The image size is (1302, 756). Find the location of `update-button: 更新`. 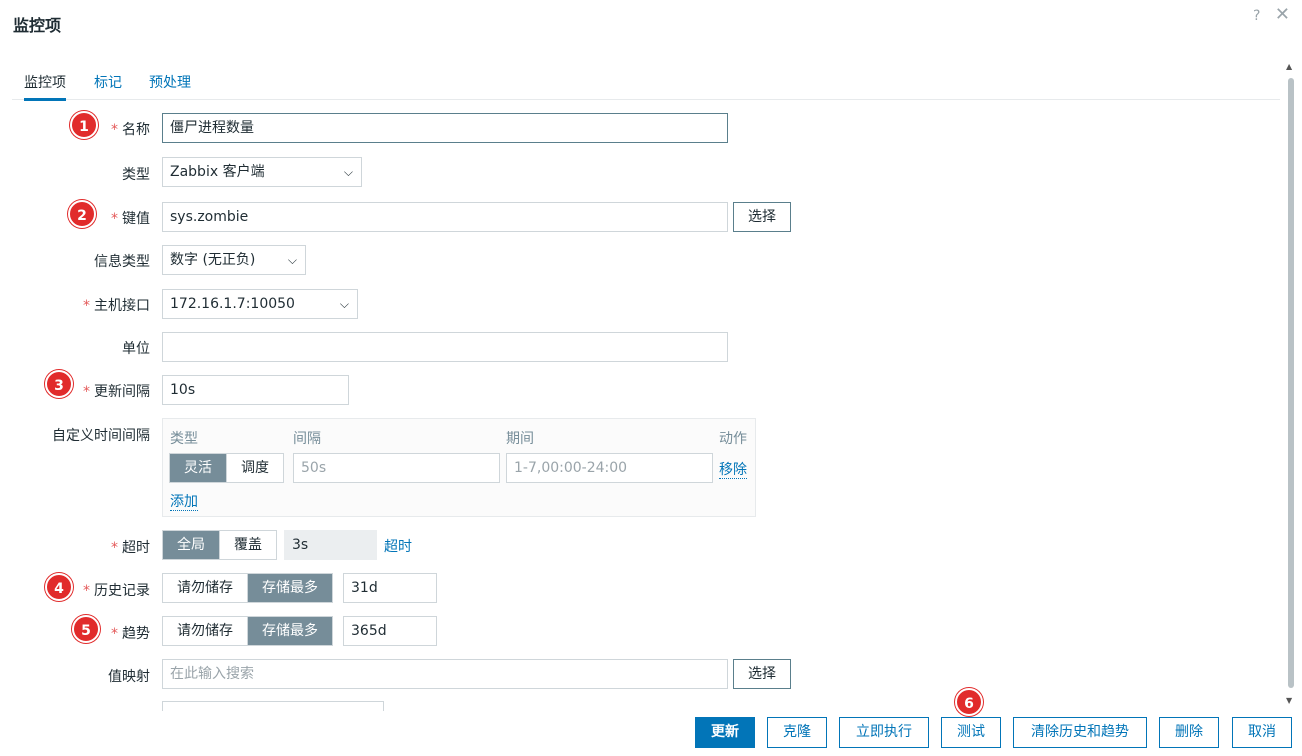

update-button: 更新 is located at coordinates (725, 732).